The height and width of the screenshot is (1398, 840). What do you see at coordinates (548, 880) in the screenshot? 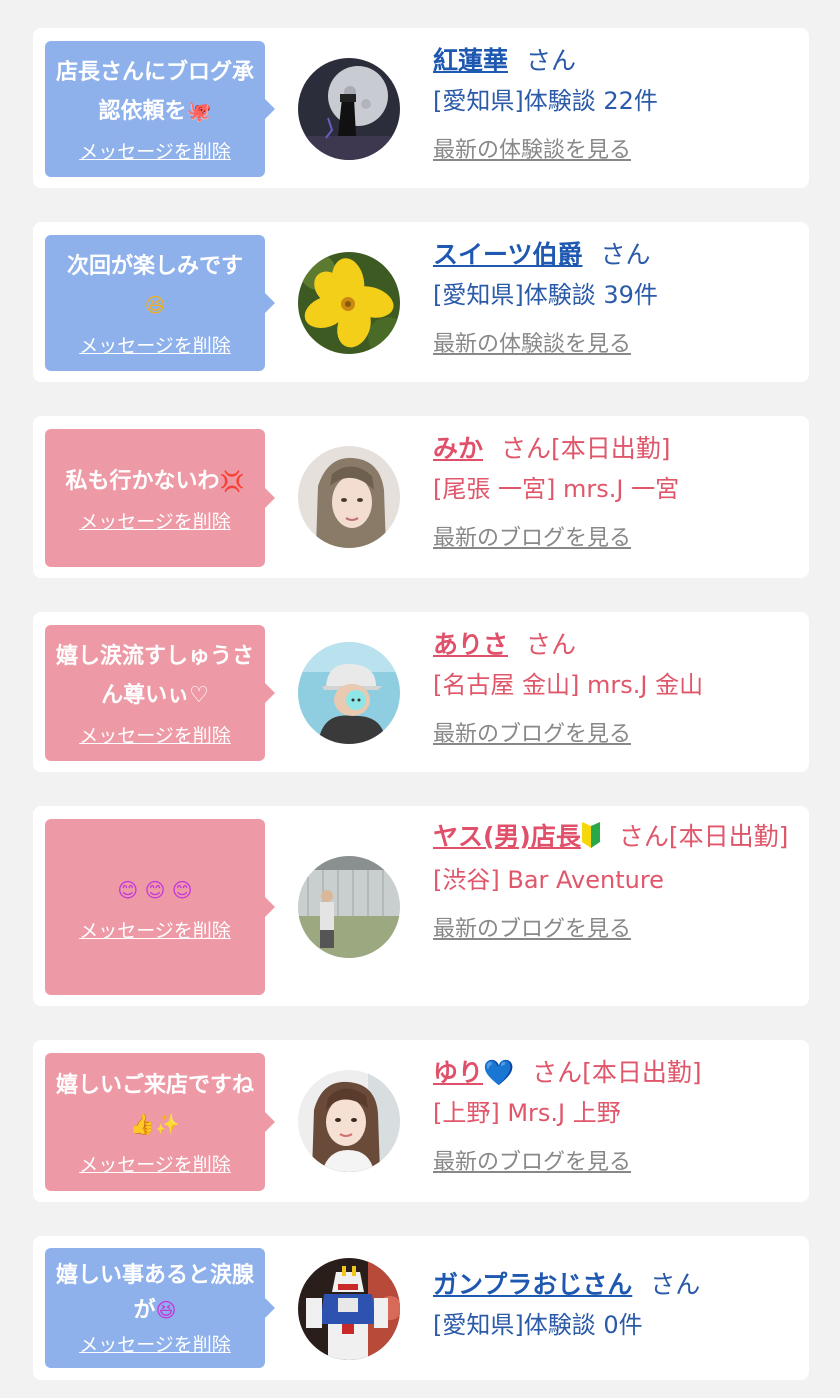
I see `area-info: [渋谷] Bar Aventure` at bounding box center [548, 880].